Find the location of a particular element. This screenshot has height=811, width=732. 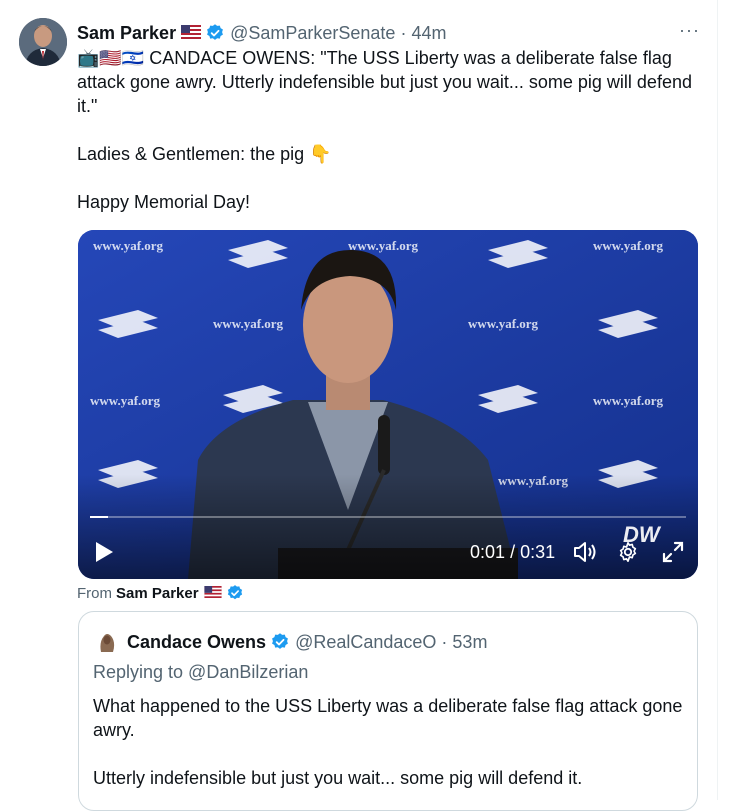

video-duration: 0:31 is located at coordinates (538, 552).